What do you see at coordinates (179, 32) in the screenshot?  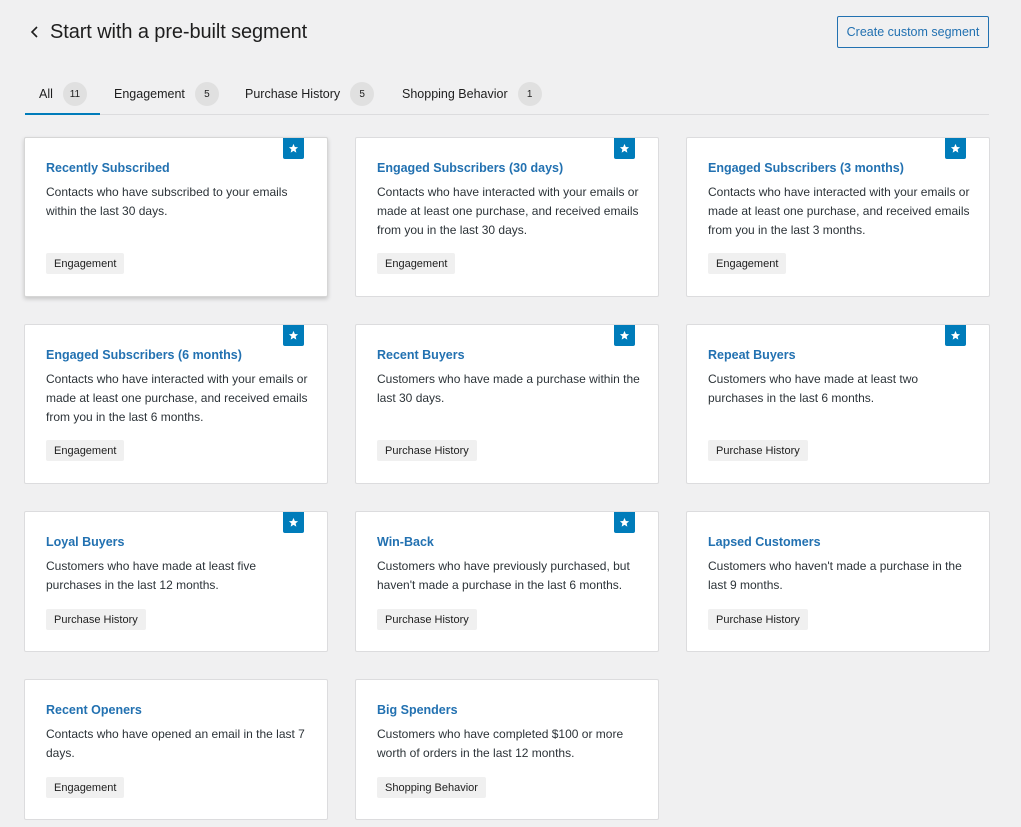 I see `page-title: Start with a pre-built segment` at bounding box center [179, 32].